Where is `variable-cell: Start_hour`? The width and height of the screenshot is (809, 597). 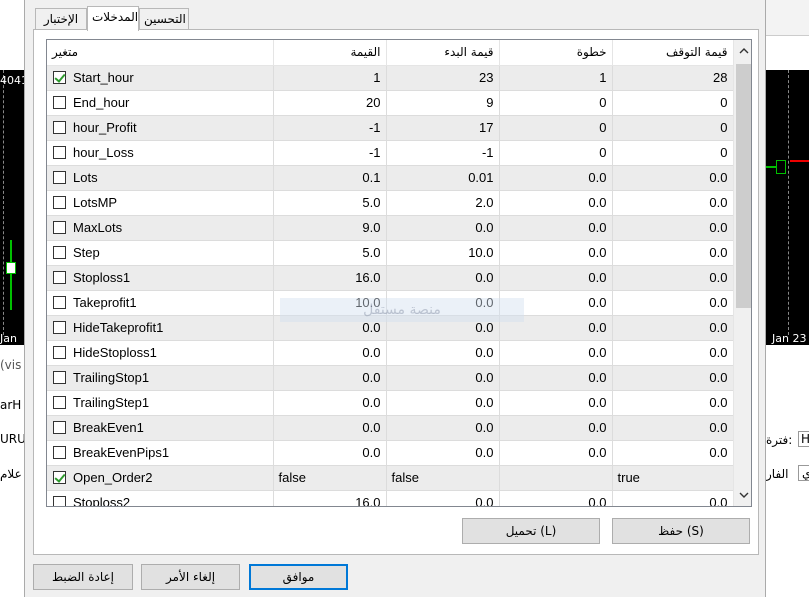
variable-cell: Start_hour is located at coordinates (160, 78).